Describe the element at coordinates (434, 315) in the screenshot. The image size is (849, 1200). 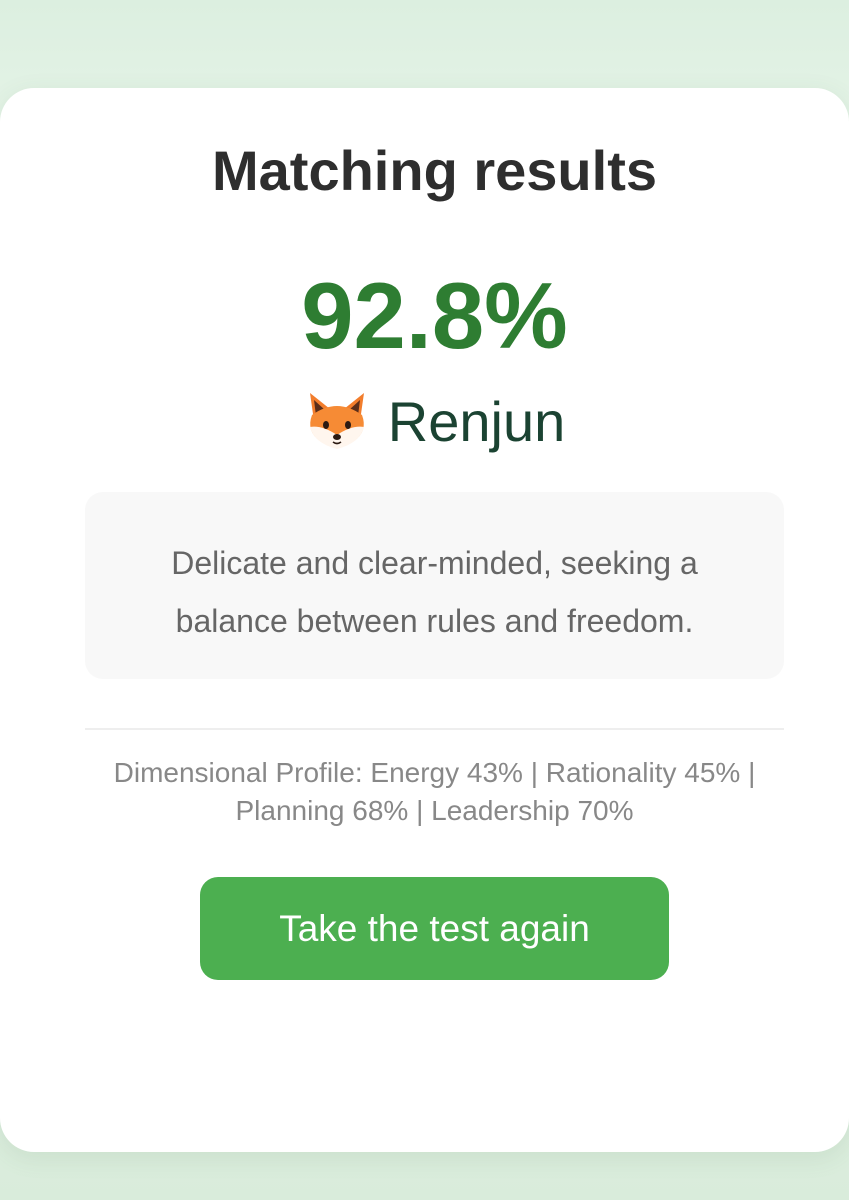
I see `match-score: 92.8%` at that location.